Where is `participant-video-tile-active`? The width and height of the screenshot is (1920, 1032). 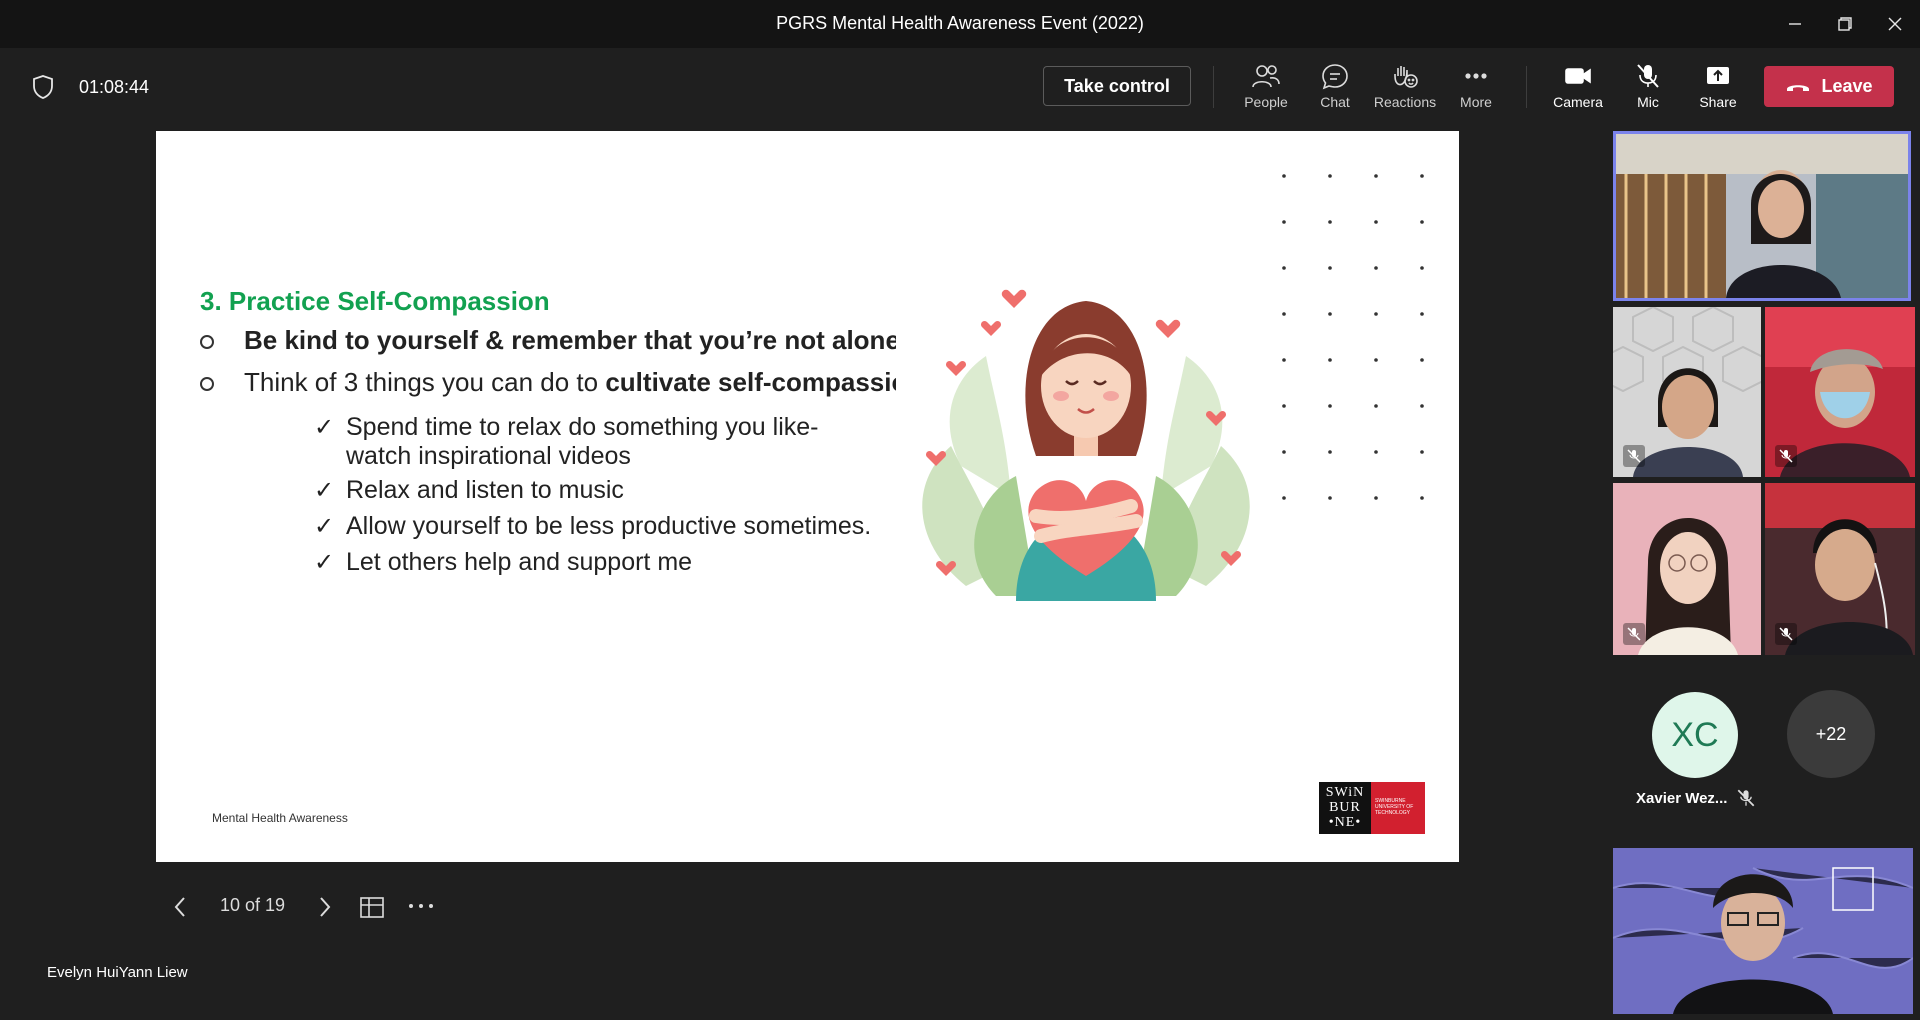 participant-video-tile-active is located at coordinates (1762, 216).